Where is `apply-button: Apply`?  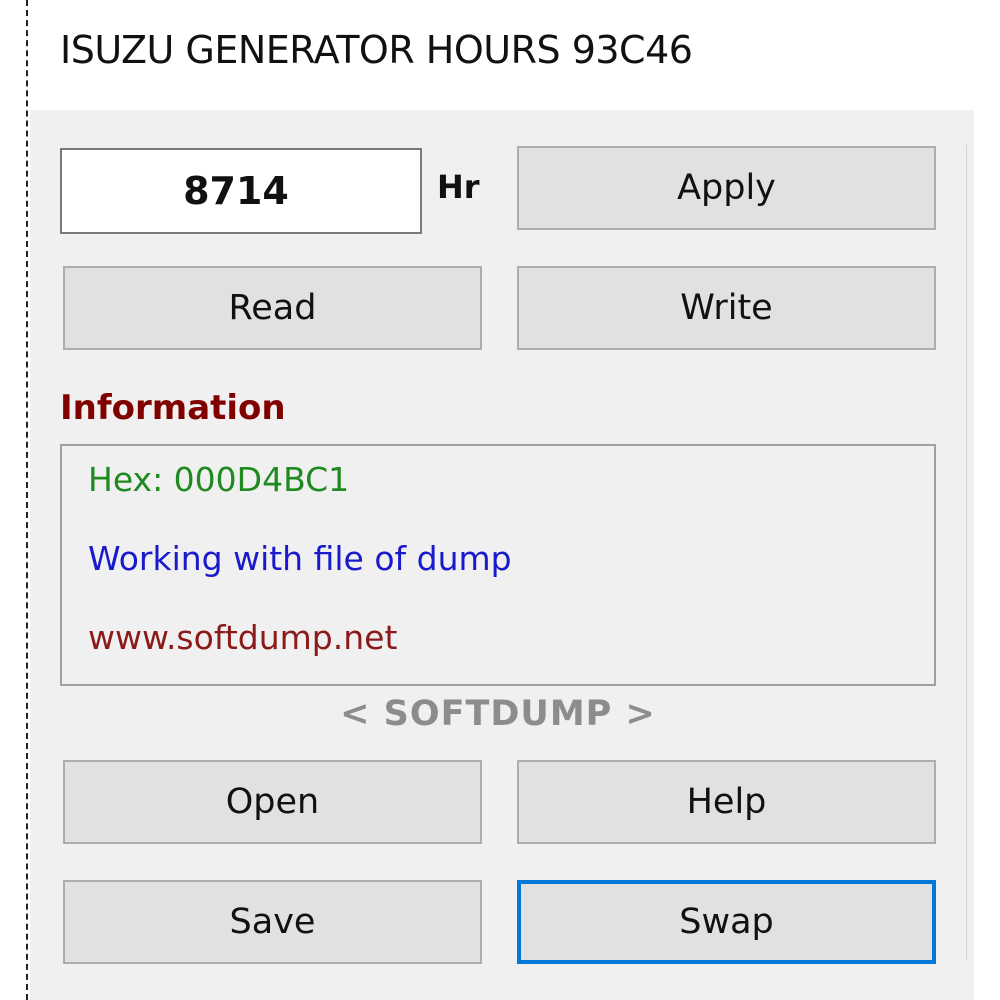
apply-button: Apply is located at coordinates (726, 188).